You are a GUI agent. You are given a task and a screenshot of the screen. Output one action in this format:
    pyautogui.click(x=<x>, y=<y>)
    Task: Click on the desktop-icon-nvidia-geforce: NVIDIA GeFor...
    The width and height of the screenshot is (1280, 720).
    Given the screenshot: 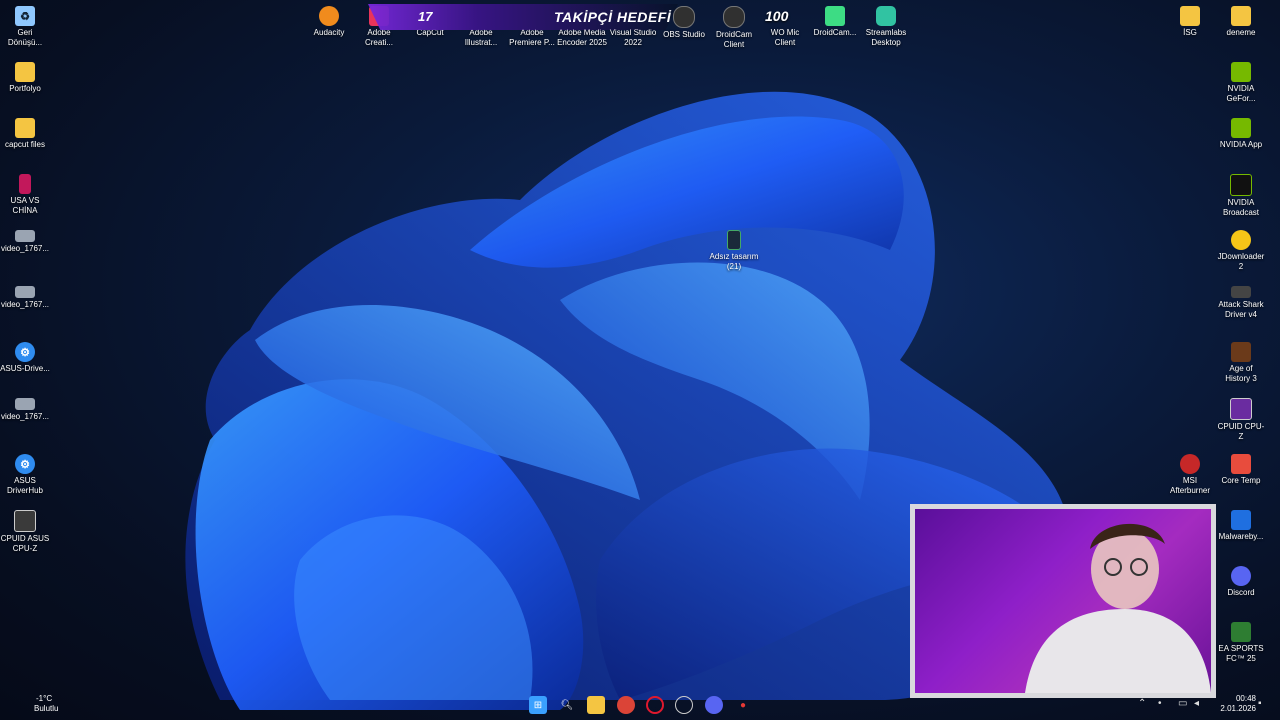 What is the action you would take?
    pyautogui.click(x=1241, y=83)
    